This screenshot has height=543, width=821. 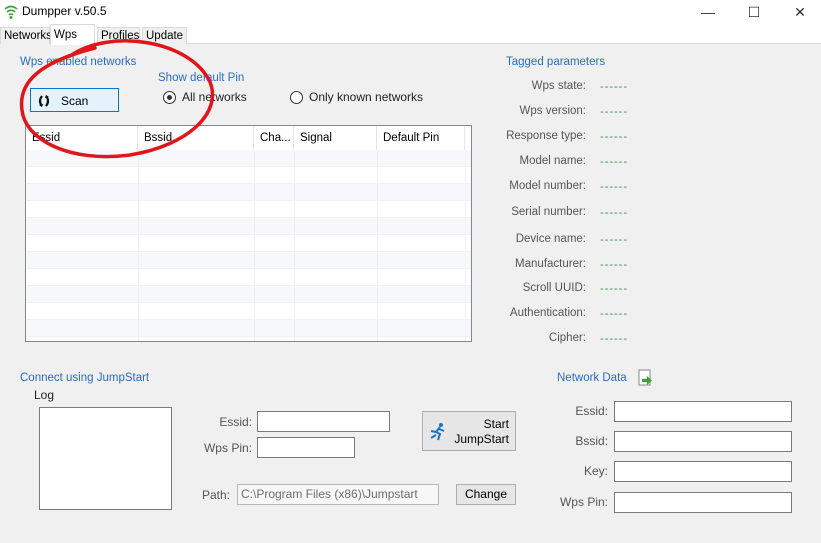 What do you see at coordinates (703, 411) in the screenshot?
I see `nd-essid-input` at bounding box center [703, 411].